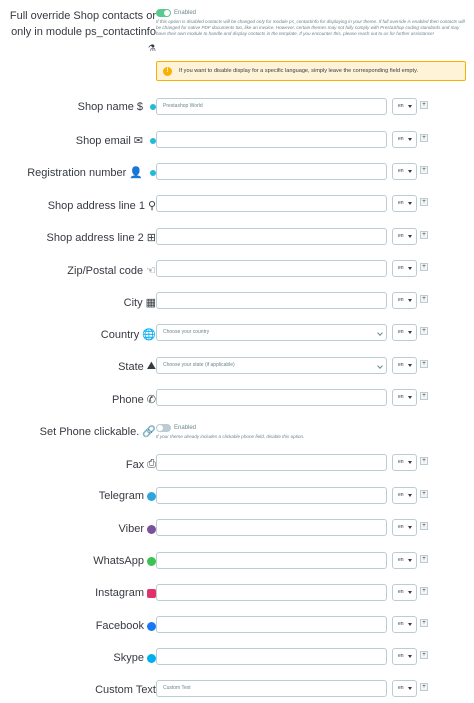  What do you see at coordinates (128, 335) in the screenshot?
I see `country-label: Country 🌐` at bounding box center [128, 335].